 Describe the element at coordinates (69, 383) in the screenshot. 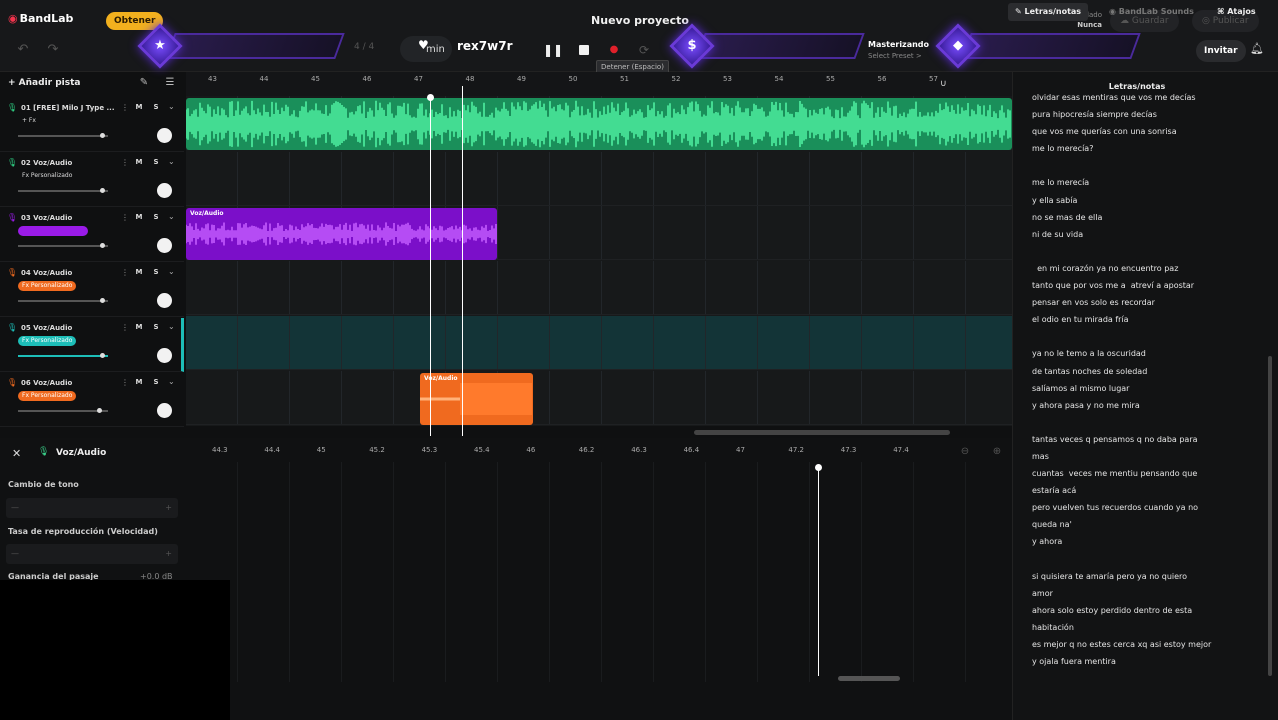

I see `track-name: 06 Voz/Audio` at that location.